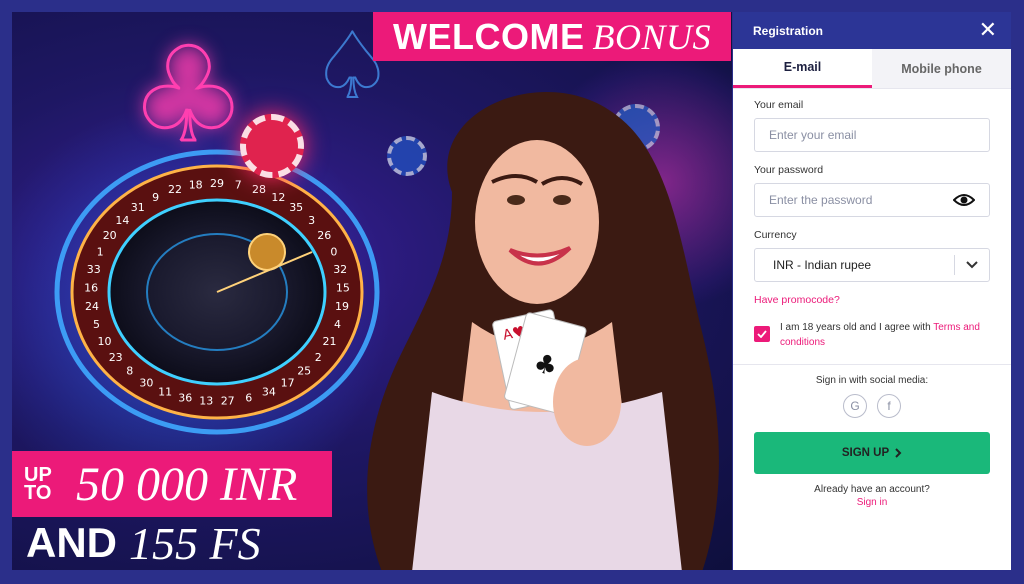  I want to click on check-icon, so click(762, 334).